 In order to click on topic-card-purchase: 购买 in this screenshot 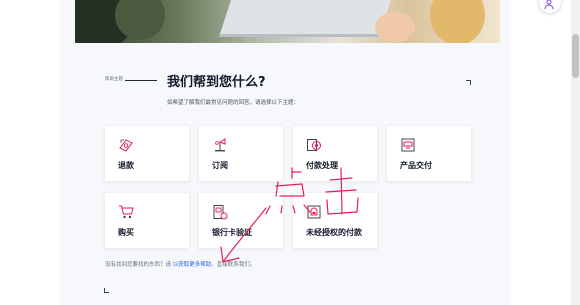, I will do `click(147, 220)`.